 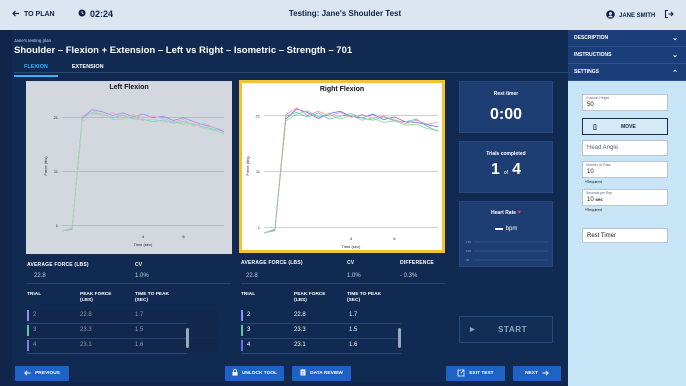 What do you see at coordinates (590, 105) in the screenshot?
I see `cushion-height-value: 50` at bounding box center [590, 105].